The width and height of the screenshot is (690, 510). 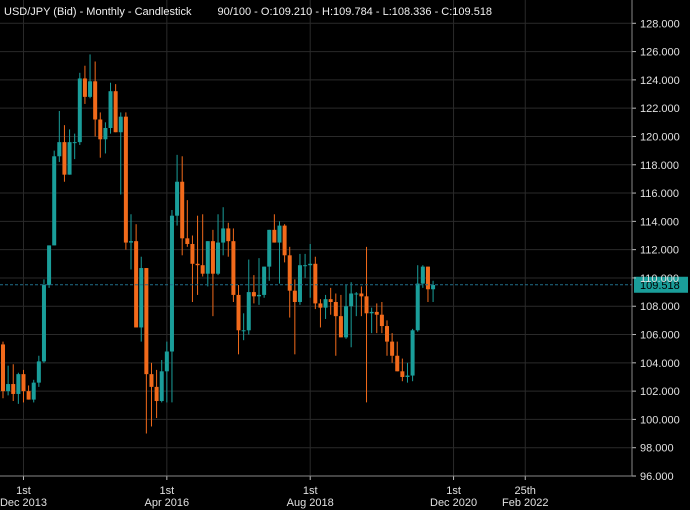 What do you see at coordinates (98, 12) in the screenshot?
I see `chart-title: USD/JPY (Bid) - Monthly - Candlestick` at bounding box center [98, 12].